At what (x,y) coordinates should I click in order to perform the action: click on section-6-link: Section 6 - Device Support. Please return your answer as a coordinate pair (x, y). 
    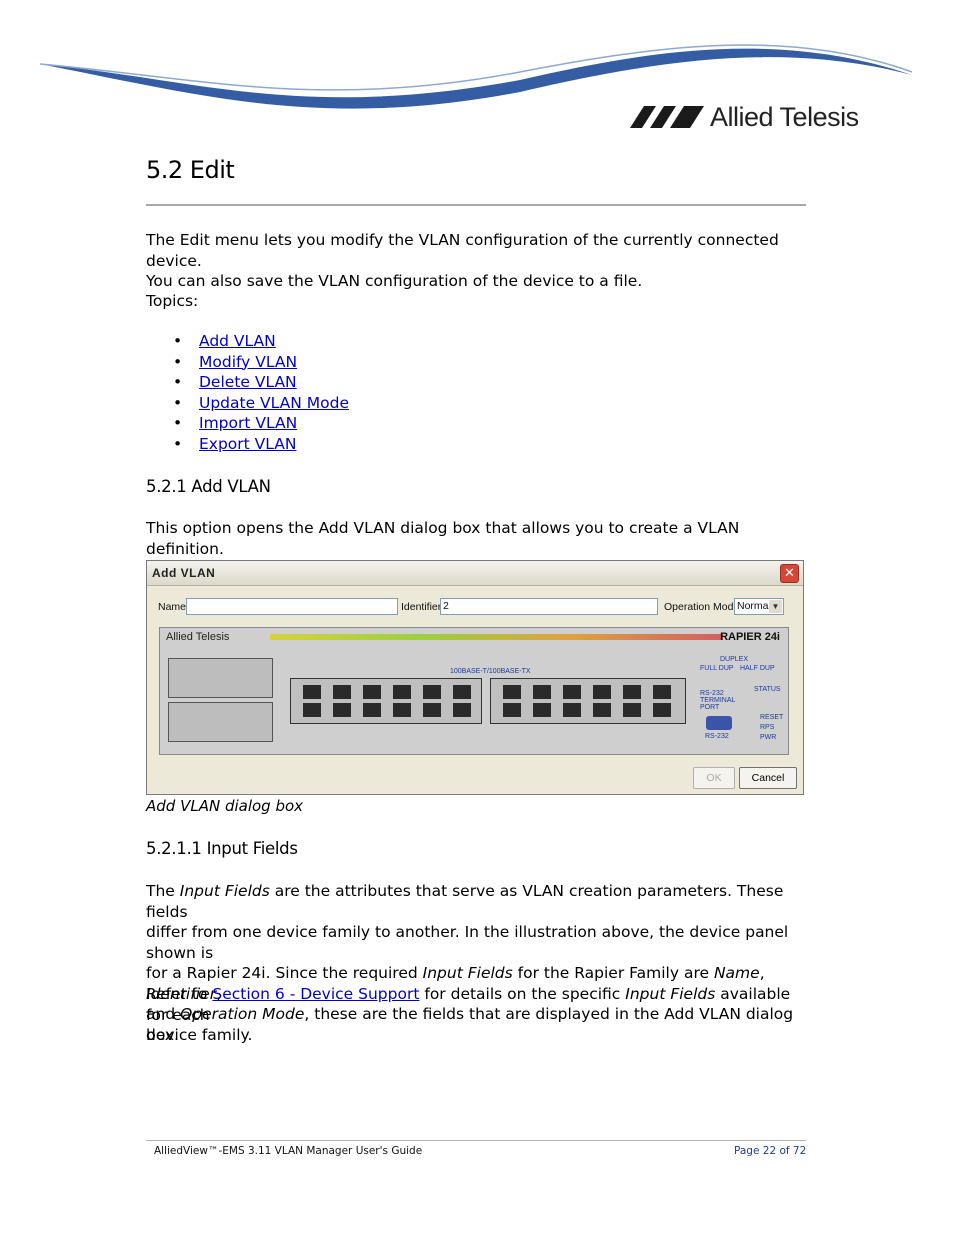
    Looking at the image, I should click on (315, 994).